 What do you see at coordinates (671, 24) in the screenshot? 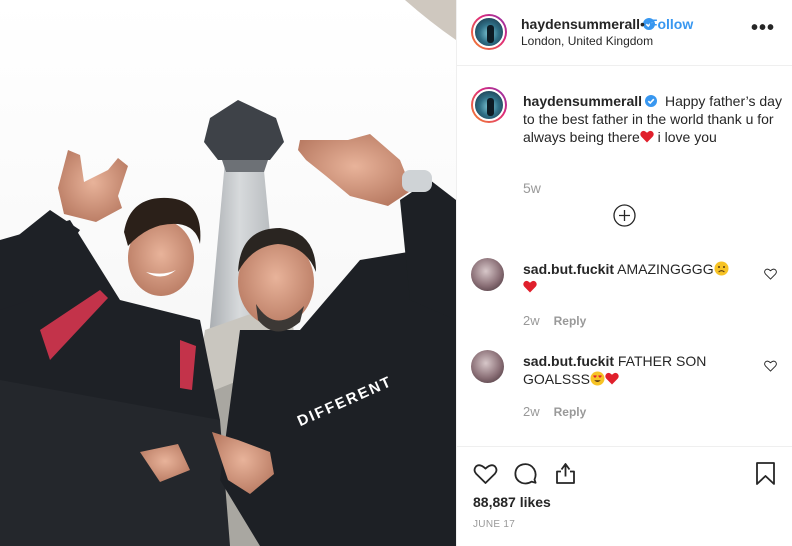
I see `follow-button: Follow` at bounding box center [671, 24].